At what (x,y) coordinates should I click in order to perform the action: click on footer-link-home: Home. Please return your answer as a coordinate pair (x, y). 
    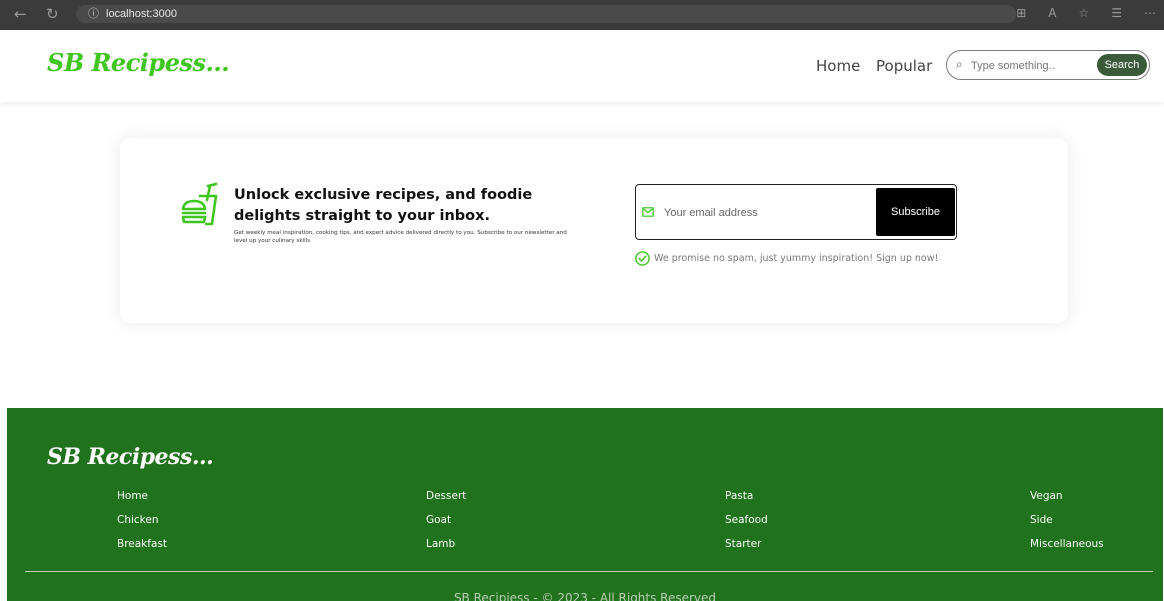
    Looking at the image, I should click on (132, 496).